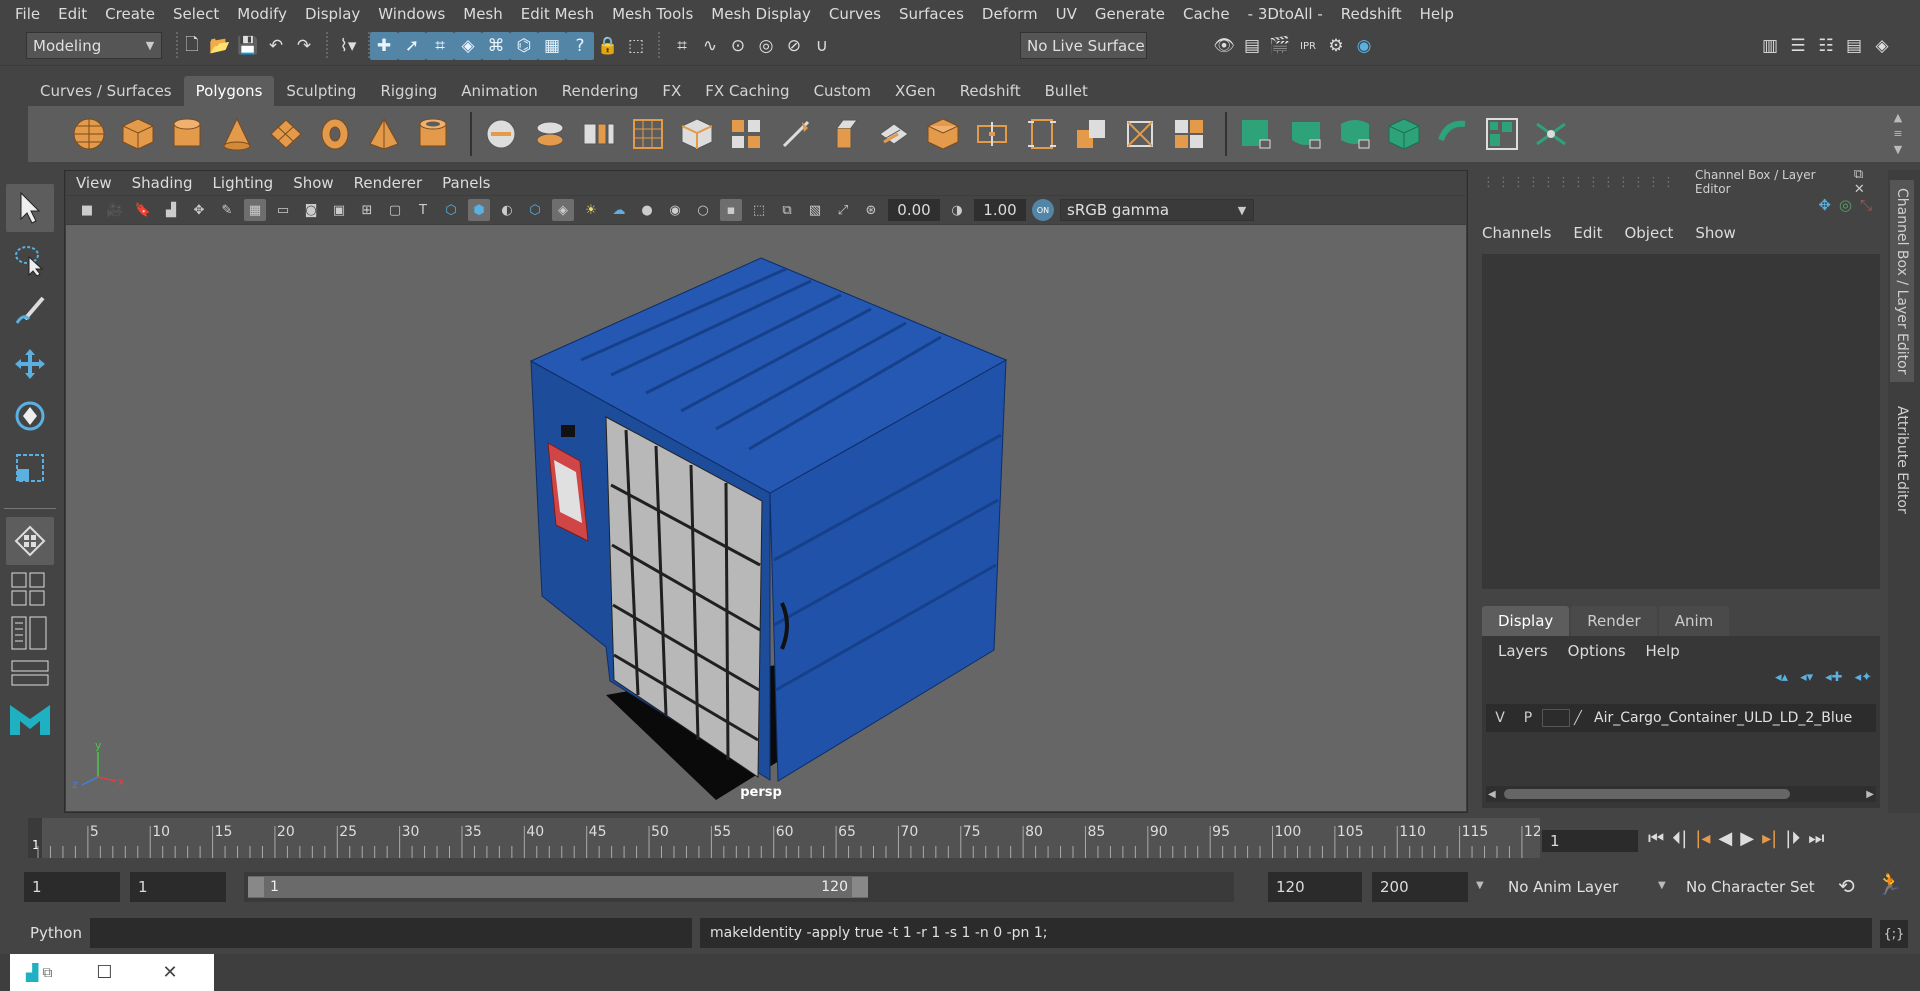 The image size is (1920, 991). I want to click on menu-redshift: Redshift, so click(1371, 14).